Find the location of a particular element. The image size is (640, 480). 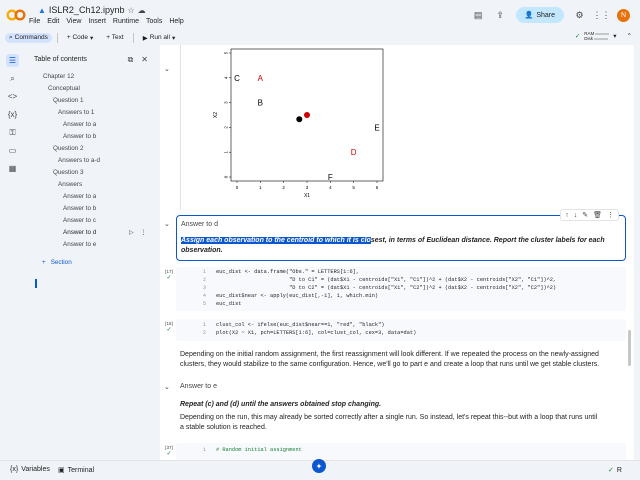

runtime-status: ✓ RAM Disk ▾ ⌃ is located at coordinates (603, 36).